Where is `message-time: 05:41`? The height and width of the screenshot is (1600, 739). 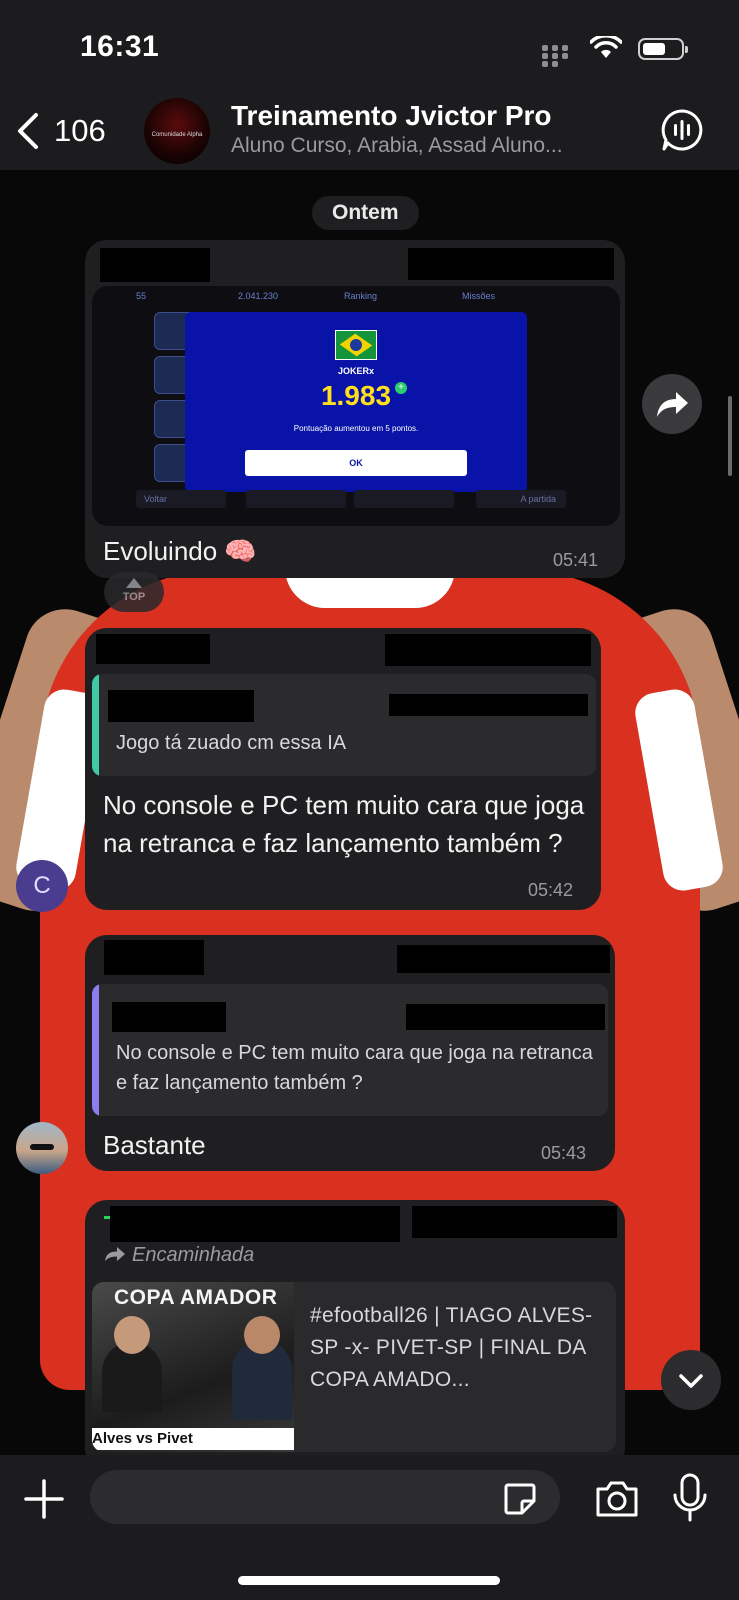
message-time: 05:41 is located at coordinates (576, 560).